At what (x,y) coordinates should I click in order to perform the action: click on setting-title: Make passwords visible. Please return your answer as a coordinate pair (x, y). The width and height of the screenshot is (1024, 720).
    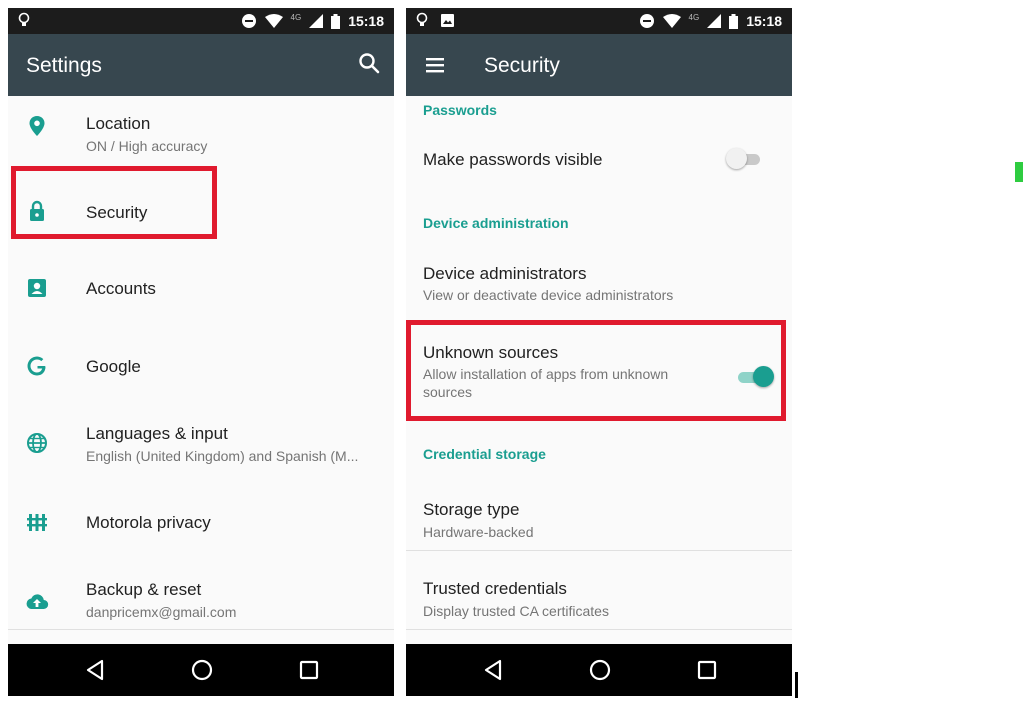
    Looking at the image, I should click on (513, 159).